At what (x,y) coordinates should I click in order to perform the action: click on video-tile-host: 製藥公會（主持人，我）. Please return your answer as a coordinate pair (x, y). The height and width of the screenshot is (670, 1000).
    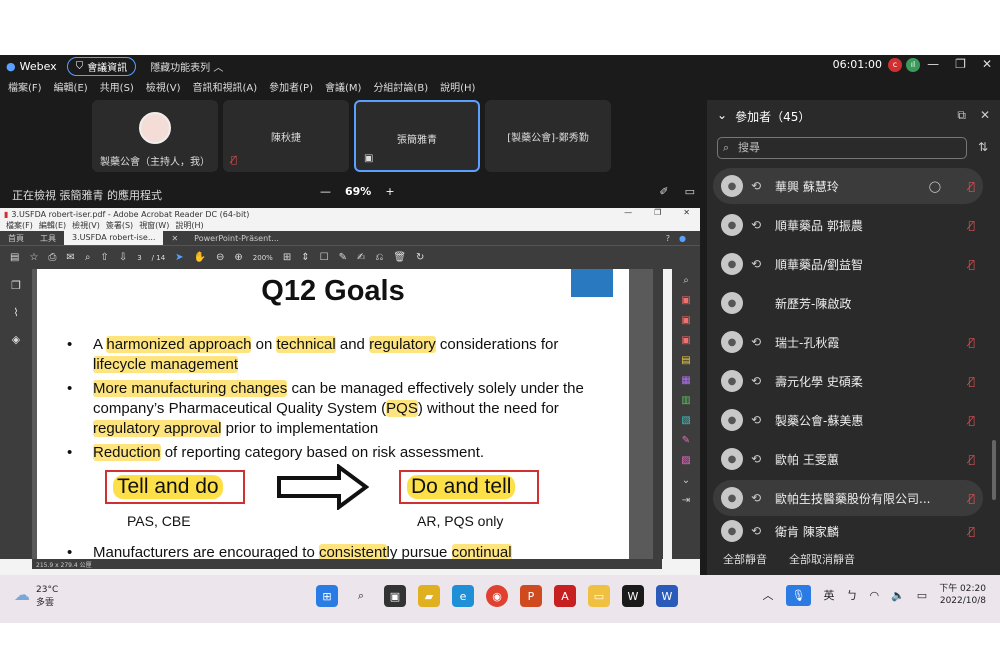
    Looking at the image, I should click on (155, 136).